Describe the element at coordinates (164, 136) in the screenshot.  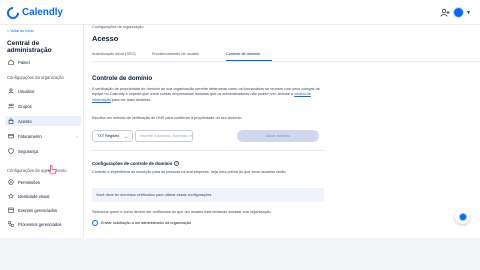
I see `domain-input` at that location.